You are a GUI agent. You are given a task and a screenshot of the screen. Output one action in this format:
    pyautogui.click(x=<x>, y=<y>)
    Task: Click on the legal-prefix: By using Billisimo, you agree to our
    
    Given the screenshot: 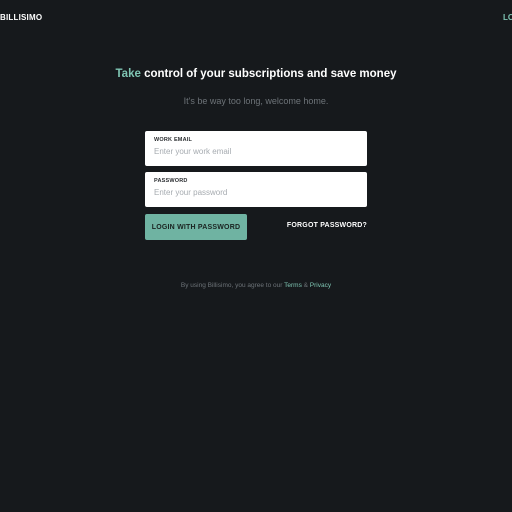 What is the action you would take?
    pyautogui.click(x=232, y=285)
    